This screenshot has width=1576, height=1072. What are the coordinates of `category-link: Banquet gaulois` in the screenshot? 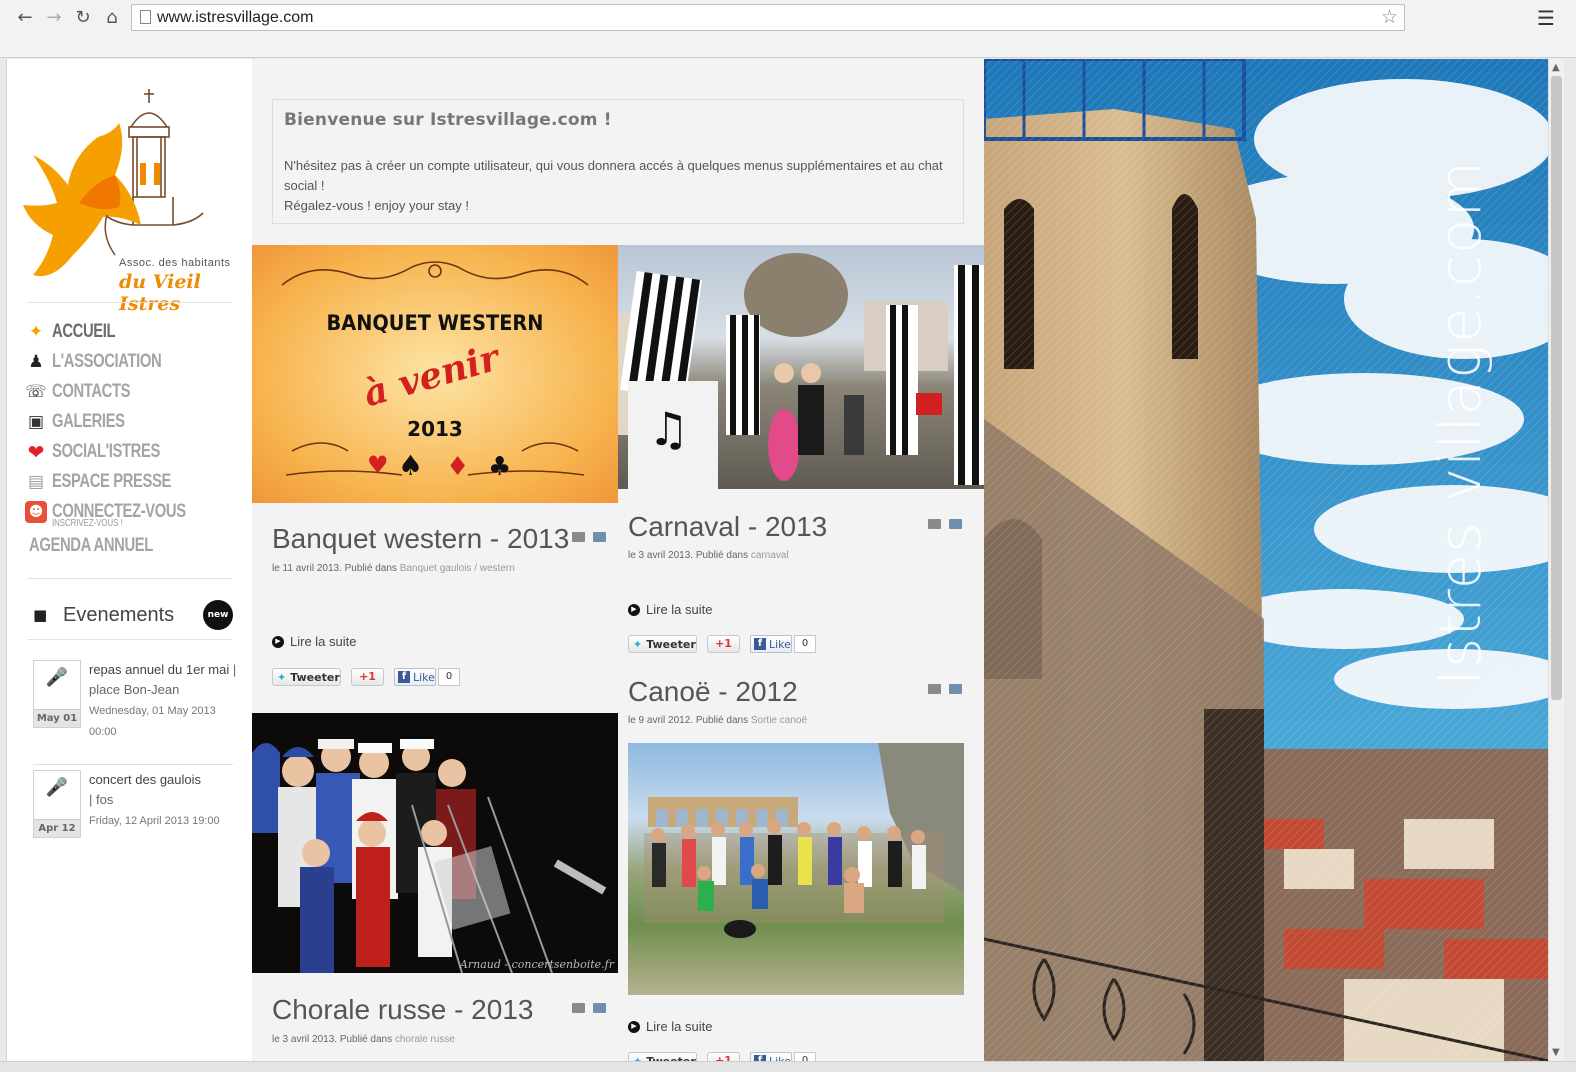 It's located at (436, 568).